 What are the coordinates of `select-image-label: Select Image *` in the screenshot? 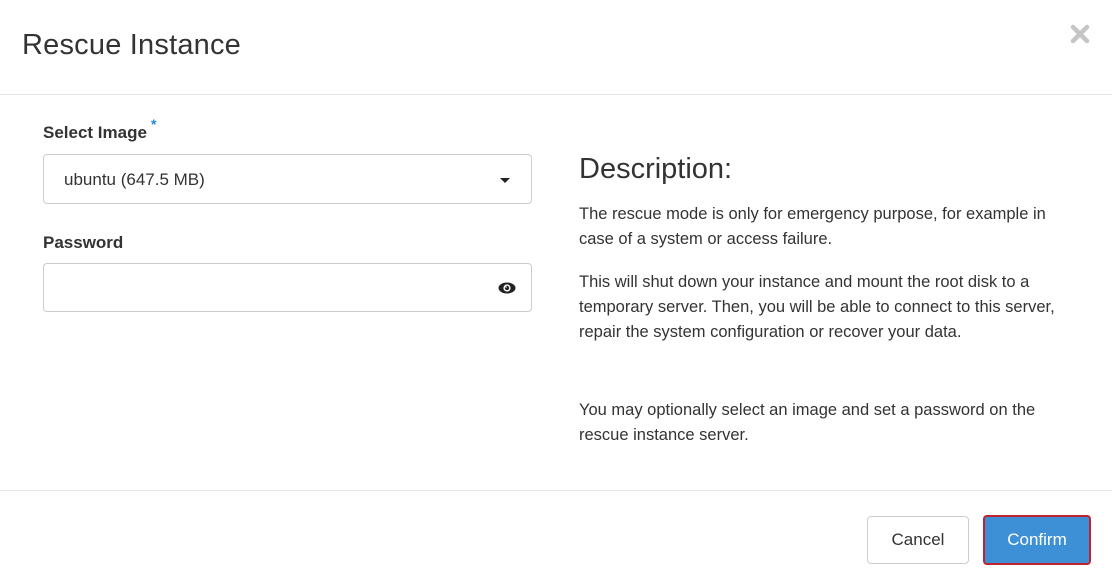 It's located at (99, 129).